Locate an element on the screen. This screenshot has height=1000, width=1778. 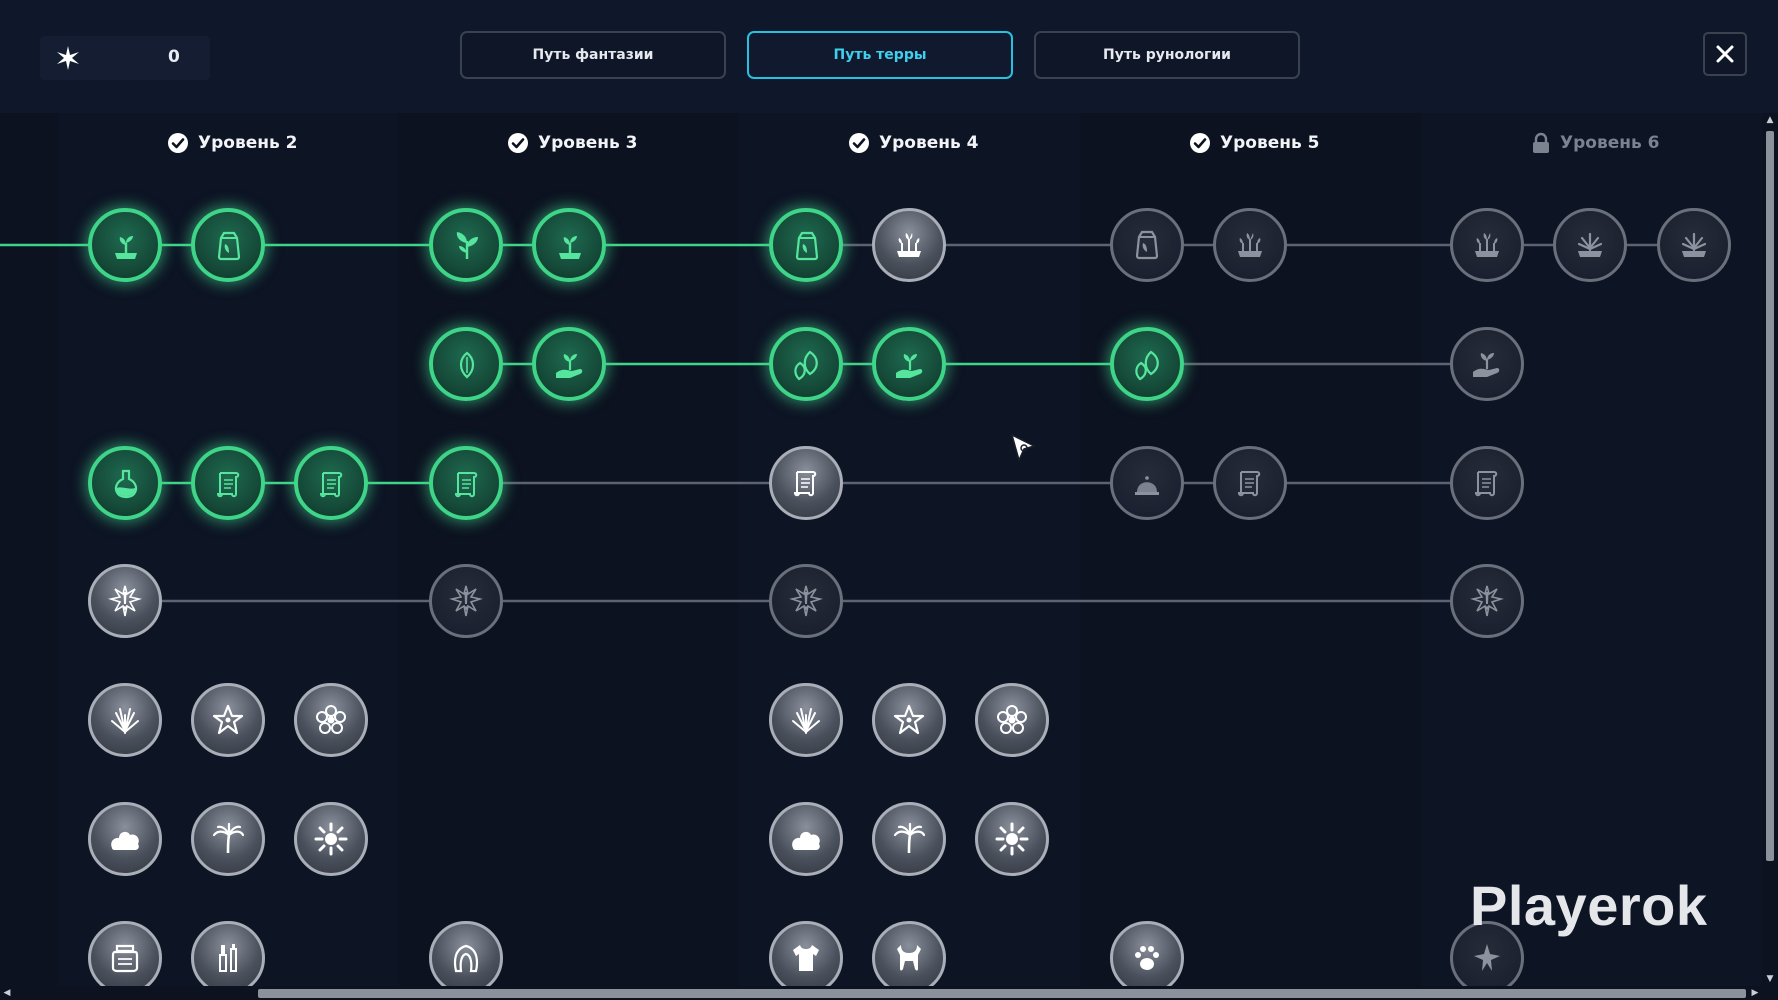
skill-node-r6-d is located at coordinates (806, 839).